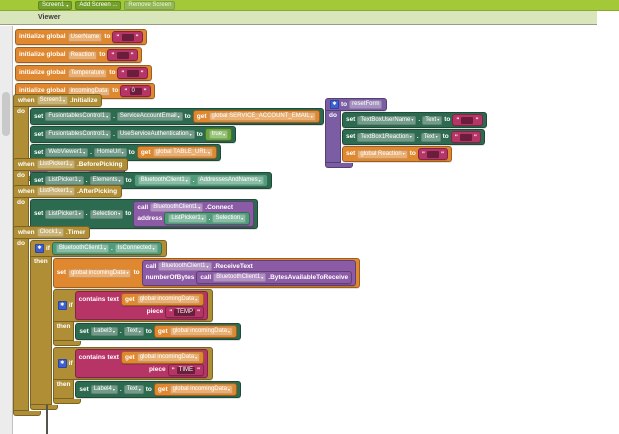 The image size is (619, 434). I want to click on dropdown-field: global TABLE_URL ▾, so click(183, 152).